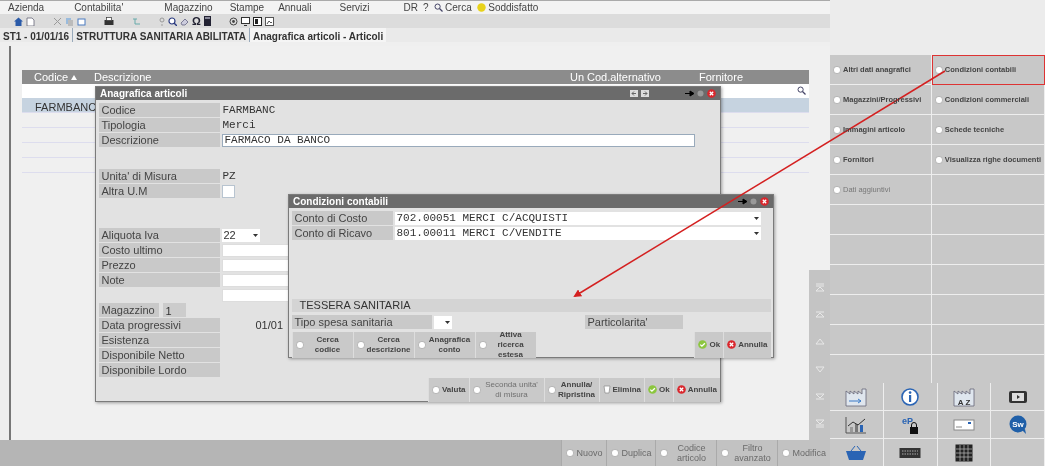 The image size is (1045, 466). Describe the element at coordinates (383, 344) in the screenshot. I see `dialog-button: Cerca descrizione` at that location.